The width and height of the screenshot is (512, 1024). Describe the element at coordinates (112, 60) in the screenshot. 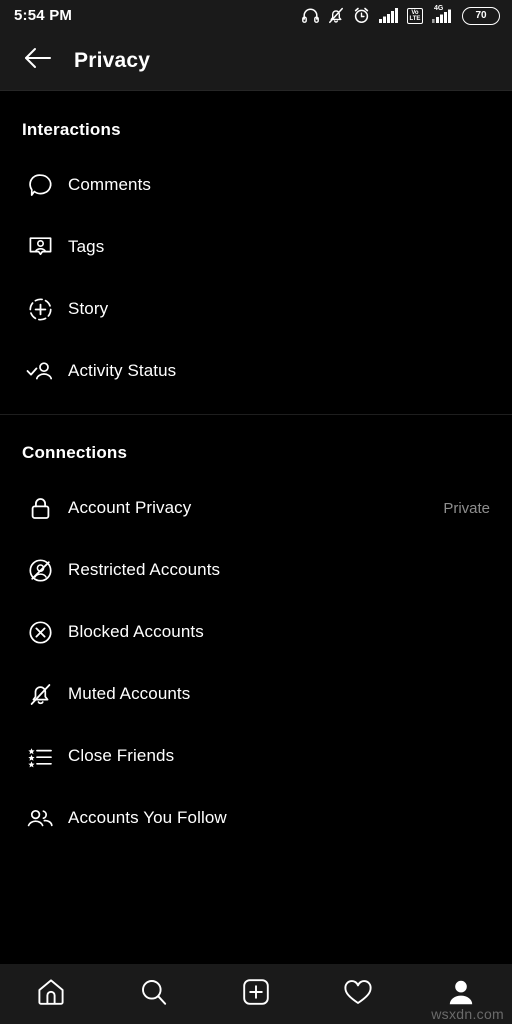

I see `page-title: Privacy` at that location.